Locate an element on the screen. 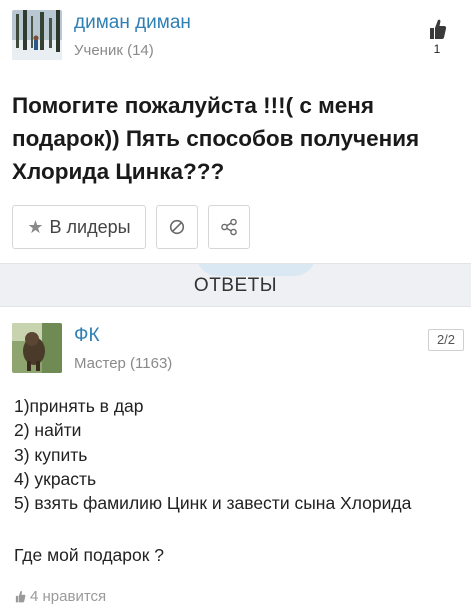 This screenshot has height=616, width=471. answer-like-button: 4 нравится is located at coordinates (60, 596).